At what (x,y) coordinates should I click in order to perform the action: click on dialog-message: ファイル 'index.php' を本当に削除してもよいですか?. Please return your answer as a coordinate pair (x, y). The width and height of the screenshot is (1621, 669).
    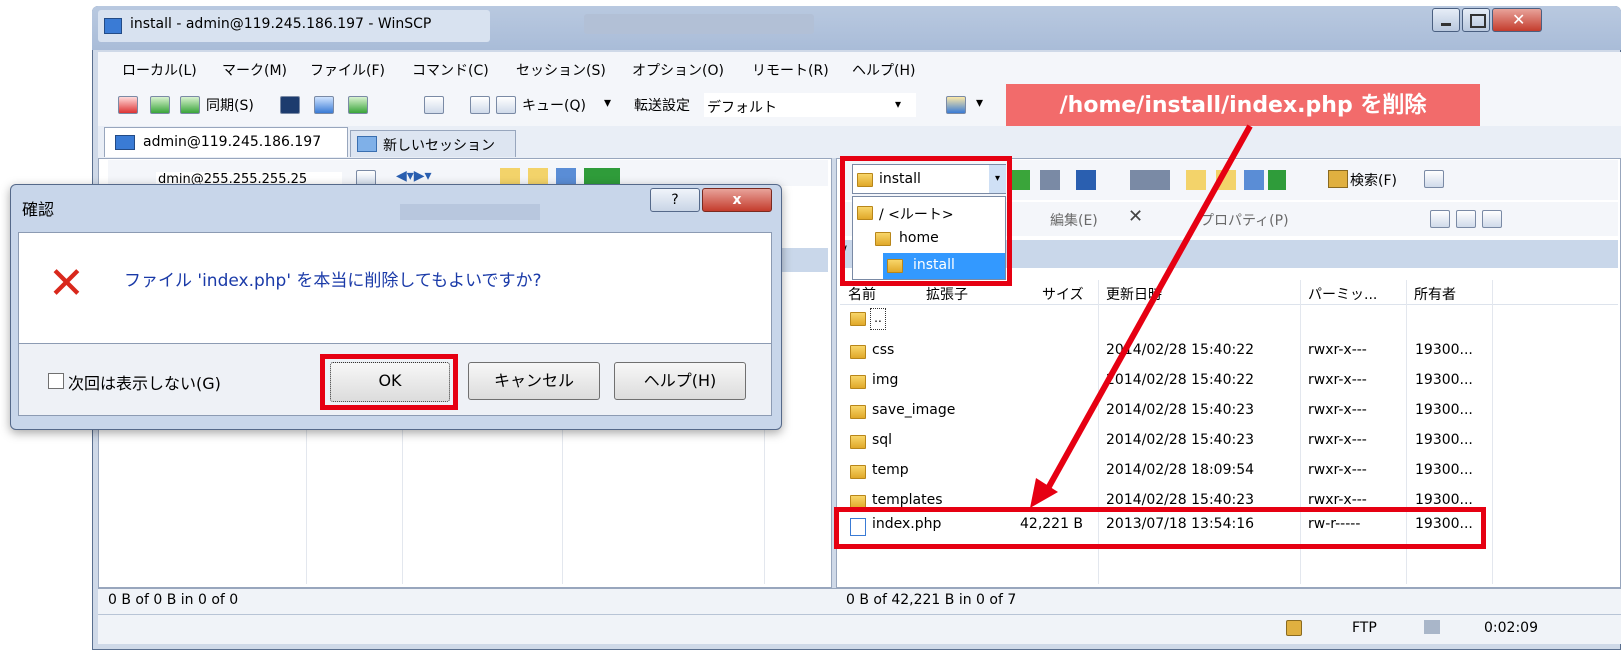
    Looking at the image, I should click on (333, 281).